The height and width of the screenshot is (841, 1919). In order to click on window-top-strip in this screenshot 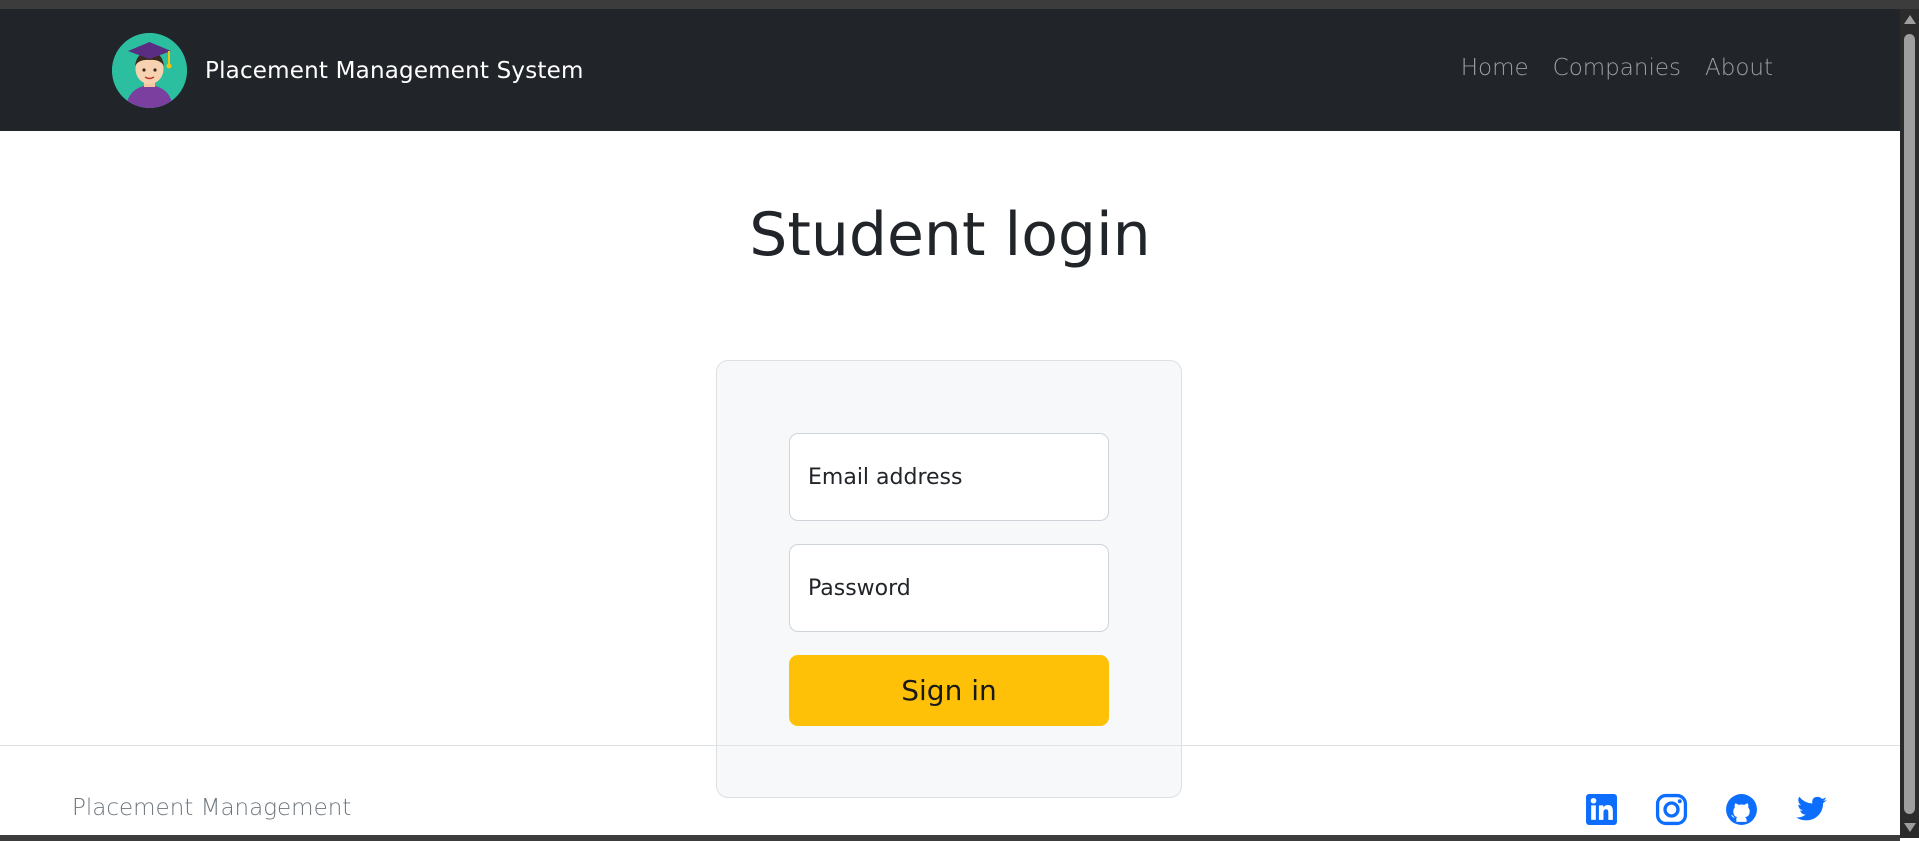, I will do `click(959, 4)`.